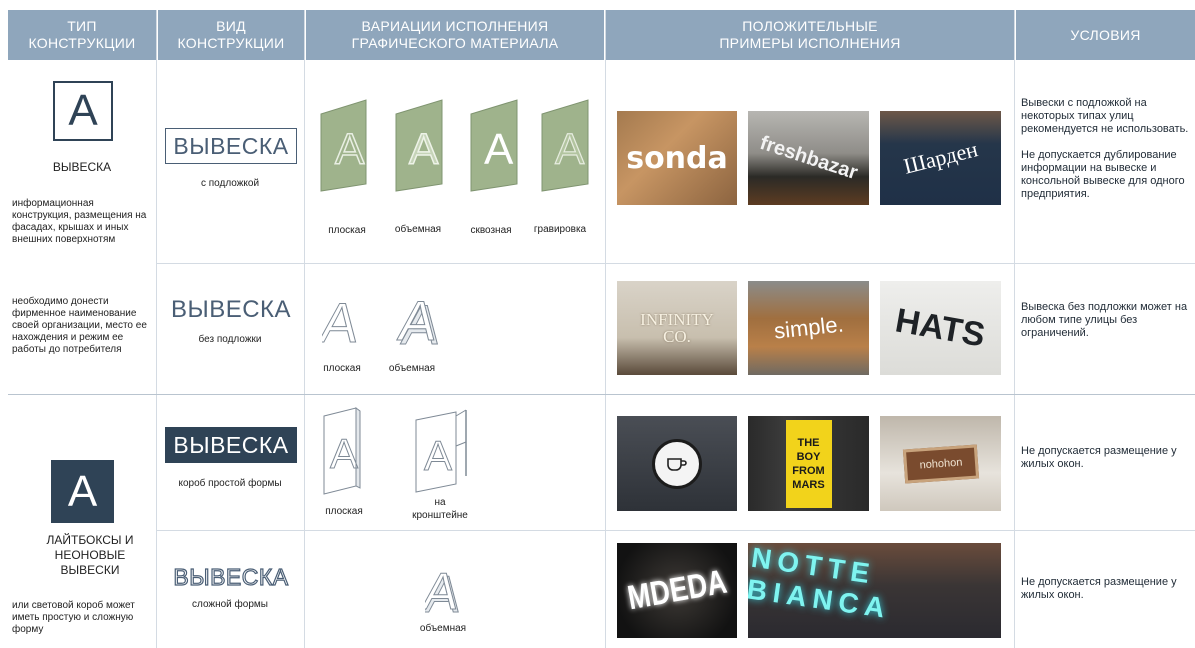 Image resolution: width=1195 pixels, height=648 pixels. I want to click on sign-complex-shape: ВЫВЕСКА, so click(231, 576).